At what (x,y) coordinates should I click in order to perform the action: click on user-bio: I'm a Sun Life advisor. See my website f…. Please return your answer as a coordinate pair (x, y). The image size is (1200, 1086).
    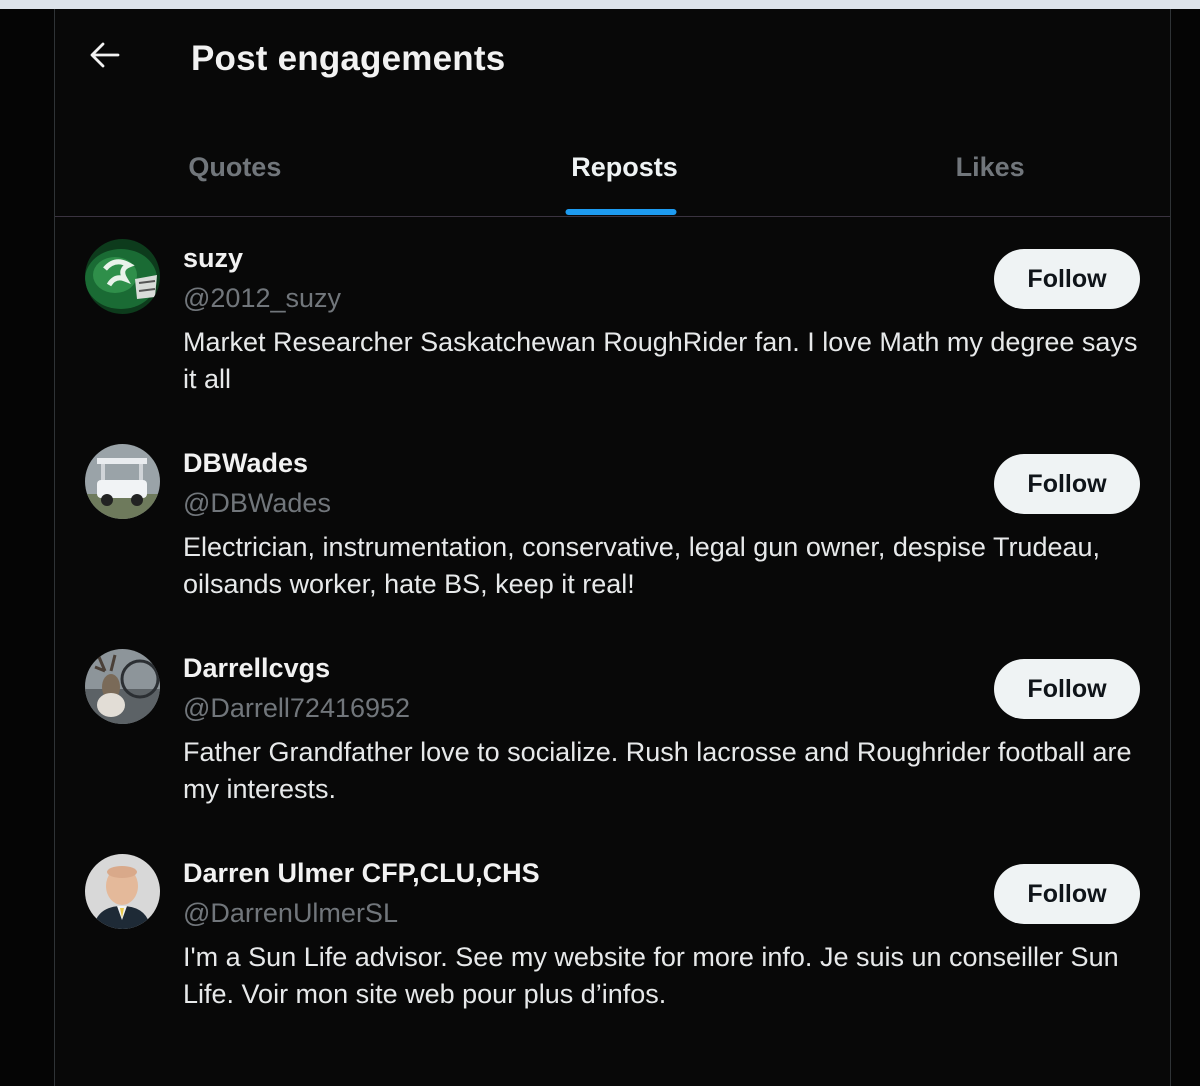
    Looking at the image, I should click on (651, 975).